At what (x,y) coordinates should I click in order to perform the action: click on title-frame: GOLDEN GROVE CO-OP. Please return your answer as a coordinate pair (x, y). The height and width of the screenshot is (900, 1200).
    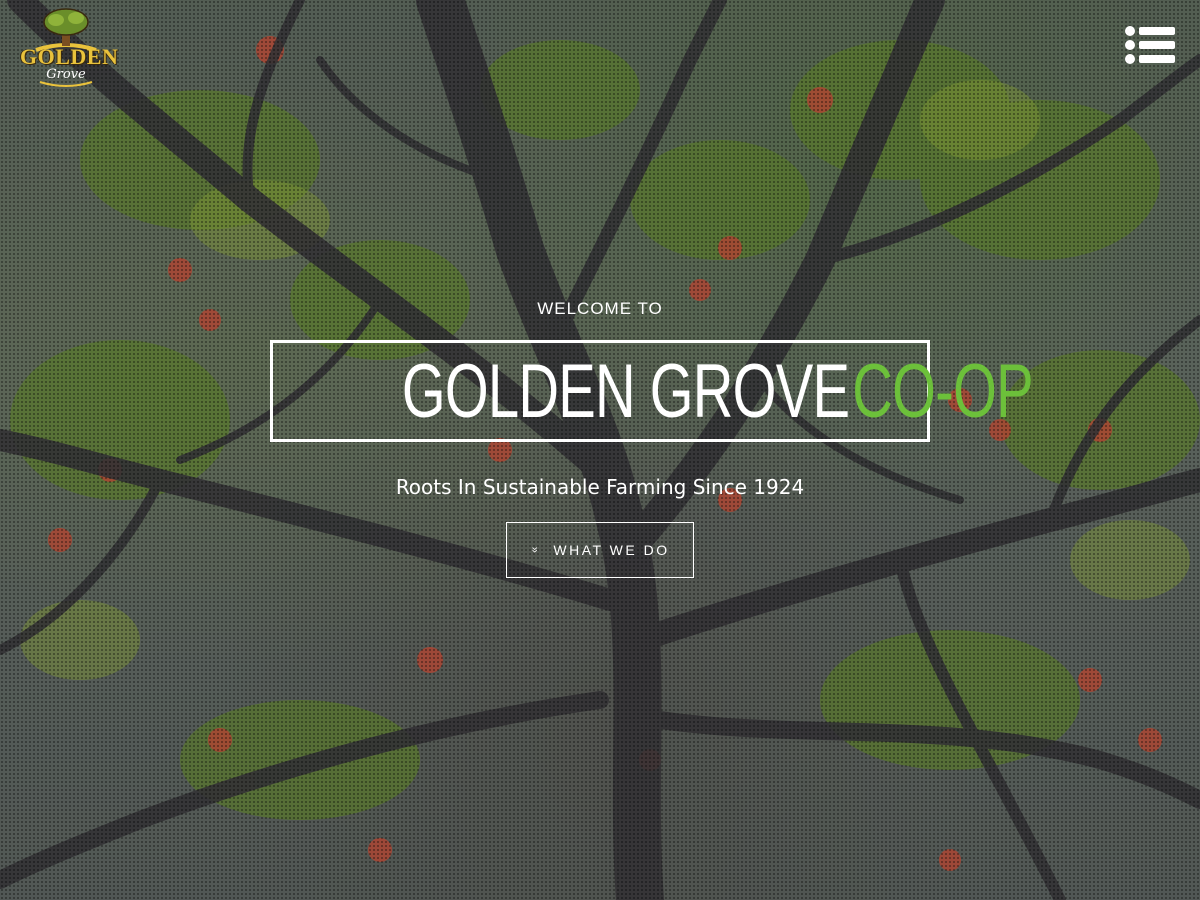
    Looking at the image, I should click on (652, 391).